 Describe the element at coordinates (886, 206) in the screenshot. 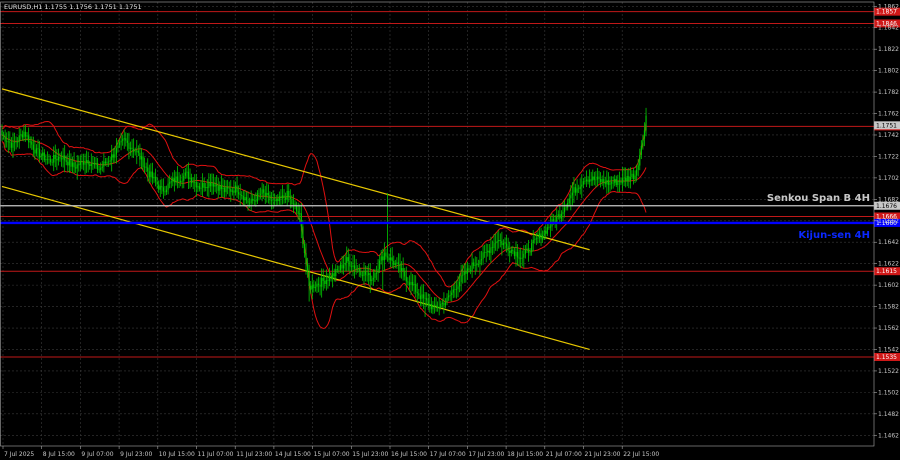

I see `senkou-price-label: 1.1676` at that location.